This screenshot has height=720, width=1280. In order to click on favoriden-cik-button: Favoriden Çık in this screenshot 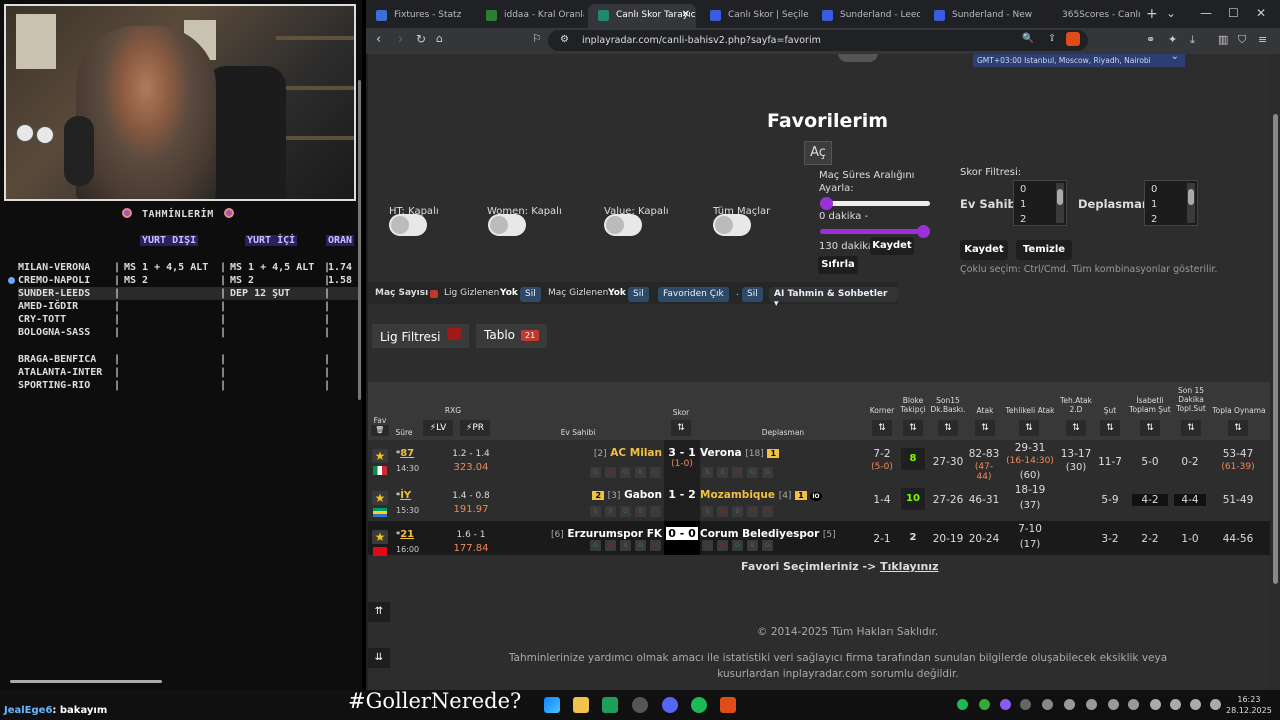, I will do `click(693, 294)`.